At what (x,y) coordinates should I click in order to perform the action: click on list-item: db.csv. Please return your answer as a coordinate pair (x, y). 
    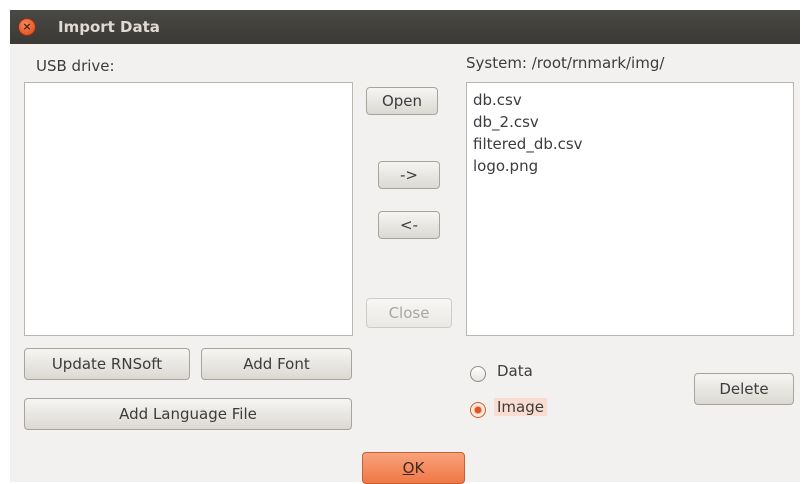
    Looking at the image, I should click on (630, 100).